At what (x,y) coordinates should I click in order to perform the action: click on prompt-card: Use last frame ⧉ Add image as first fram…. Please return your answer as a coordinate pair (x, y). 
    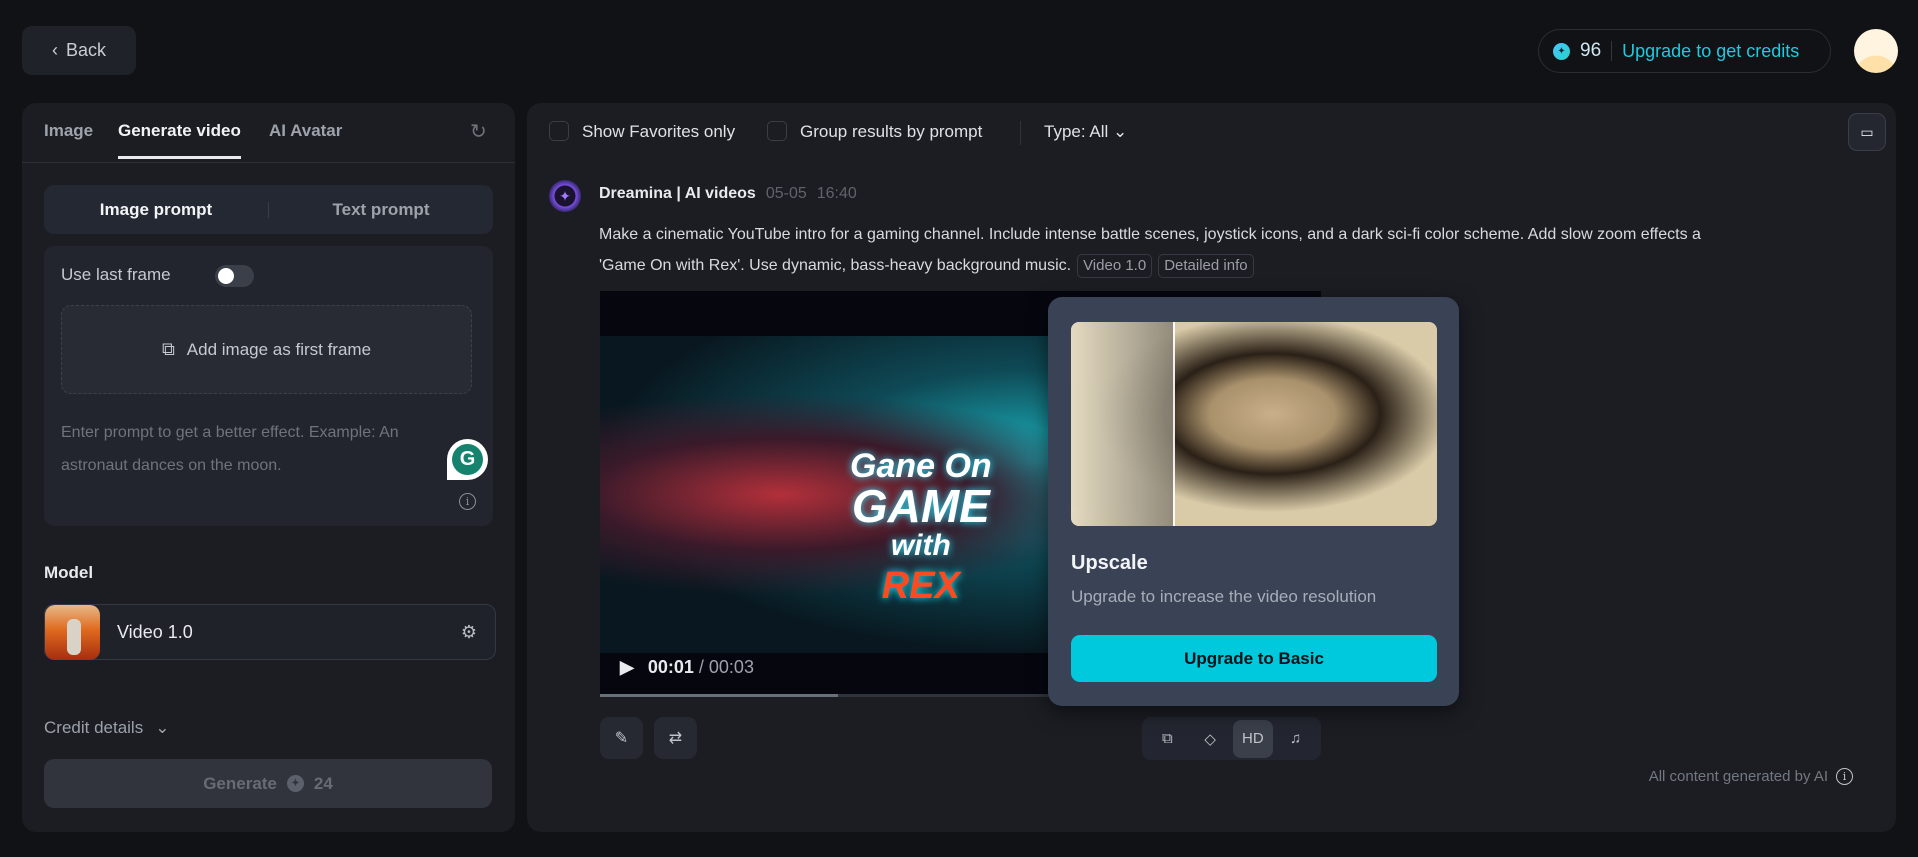
    Looking at the image, I should click on (268, 386).